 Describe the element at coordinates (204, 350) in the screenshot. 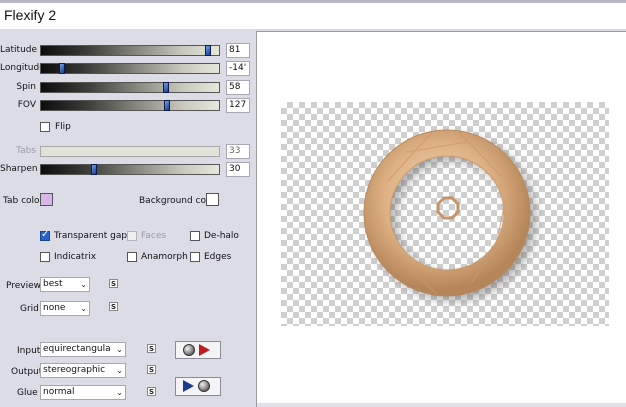

I see `play-red-icon` at that location.